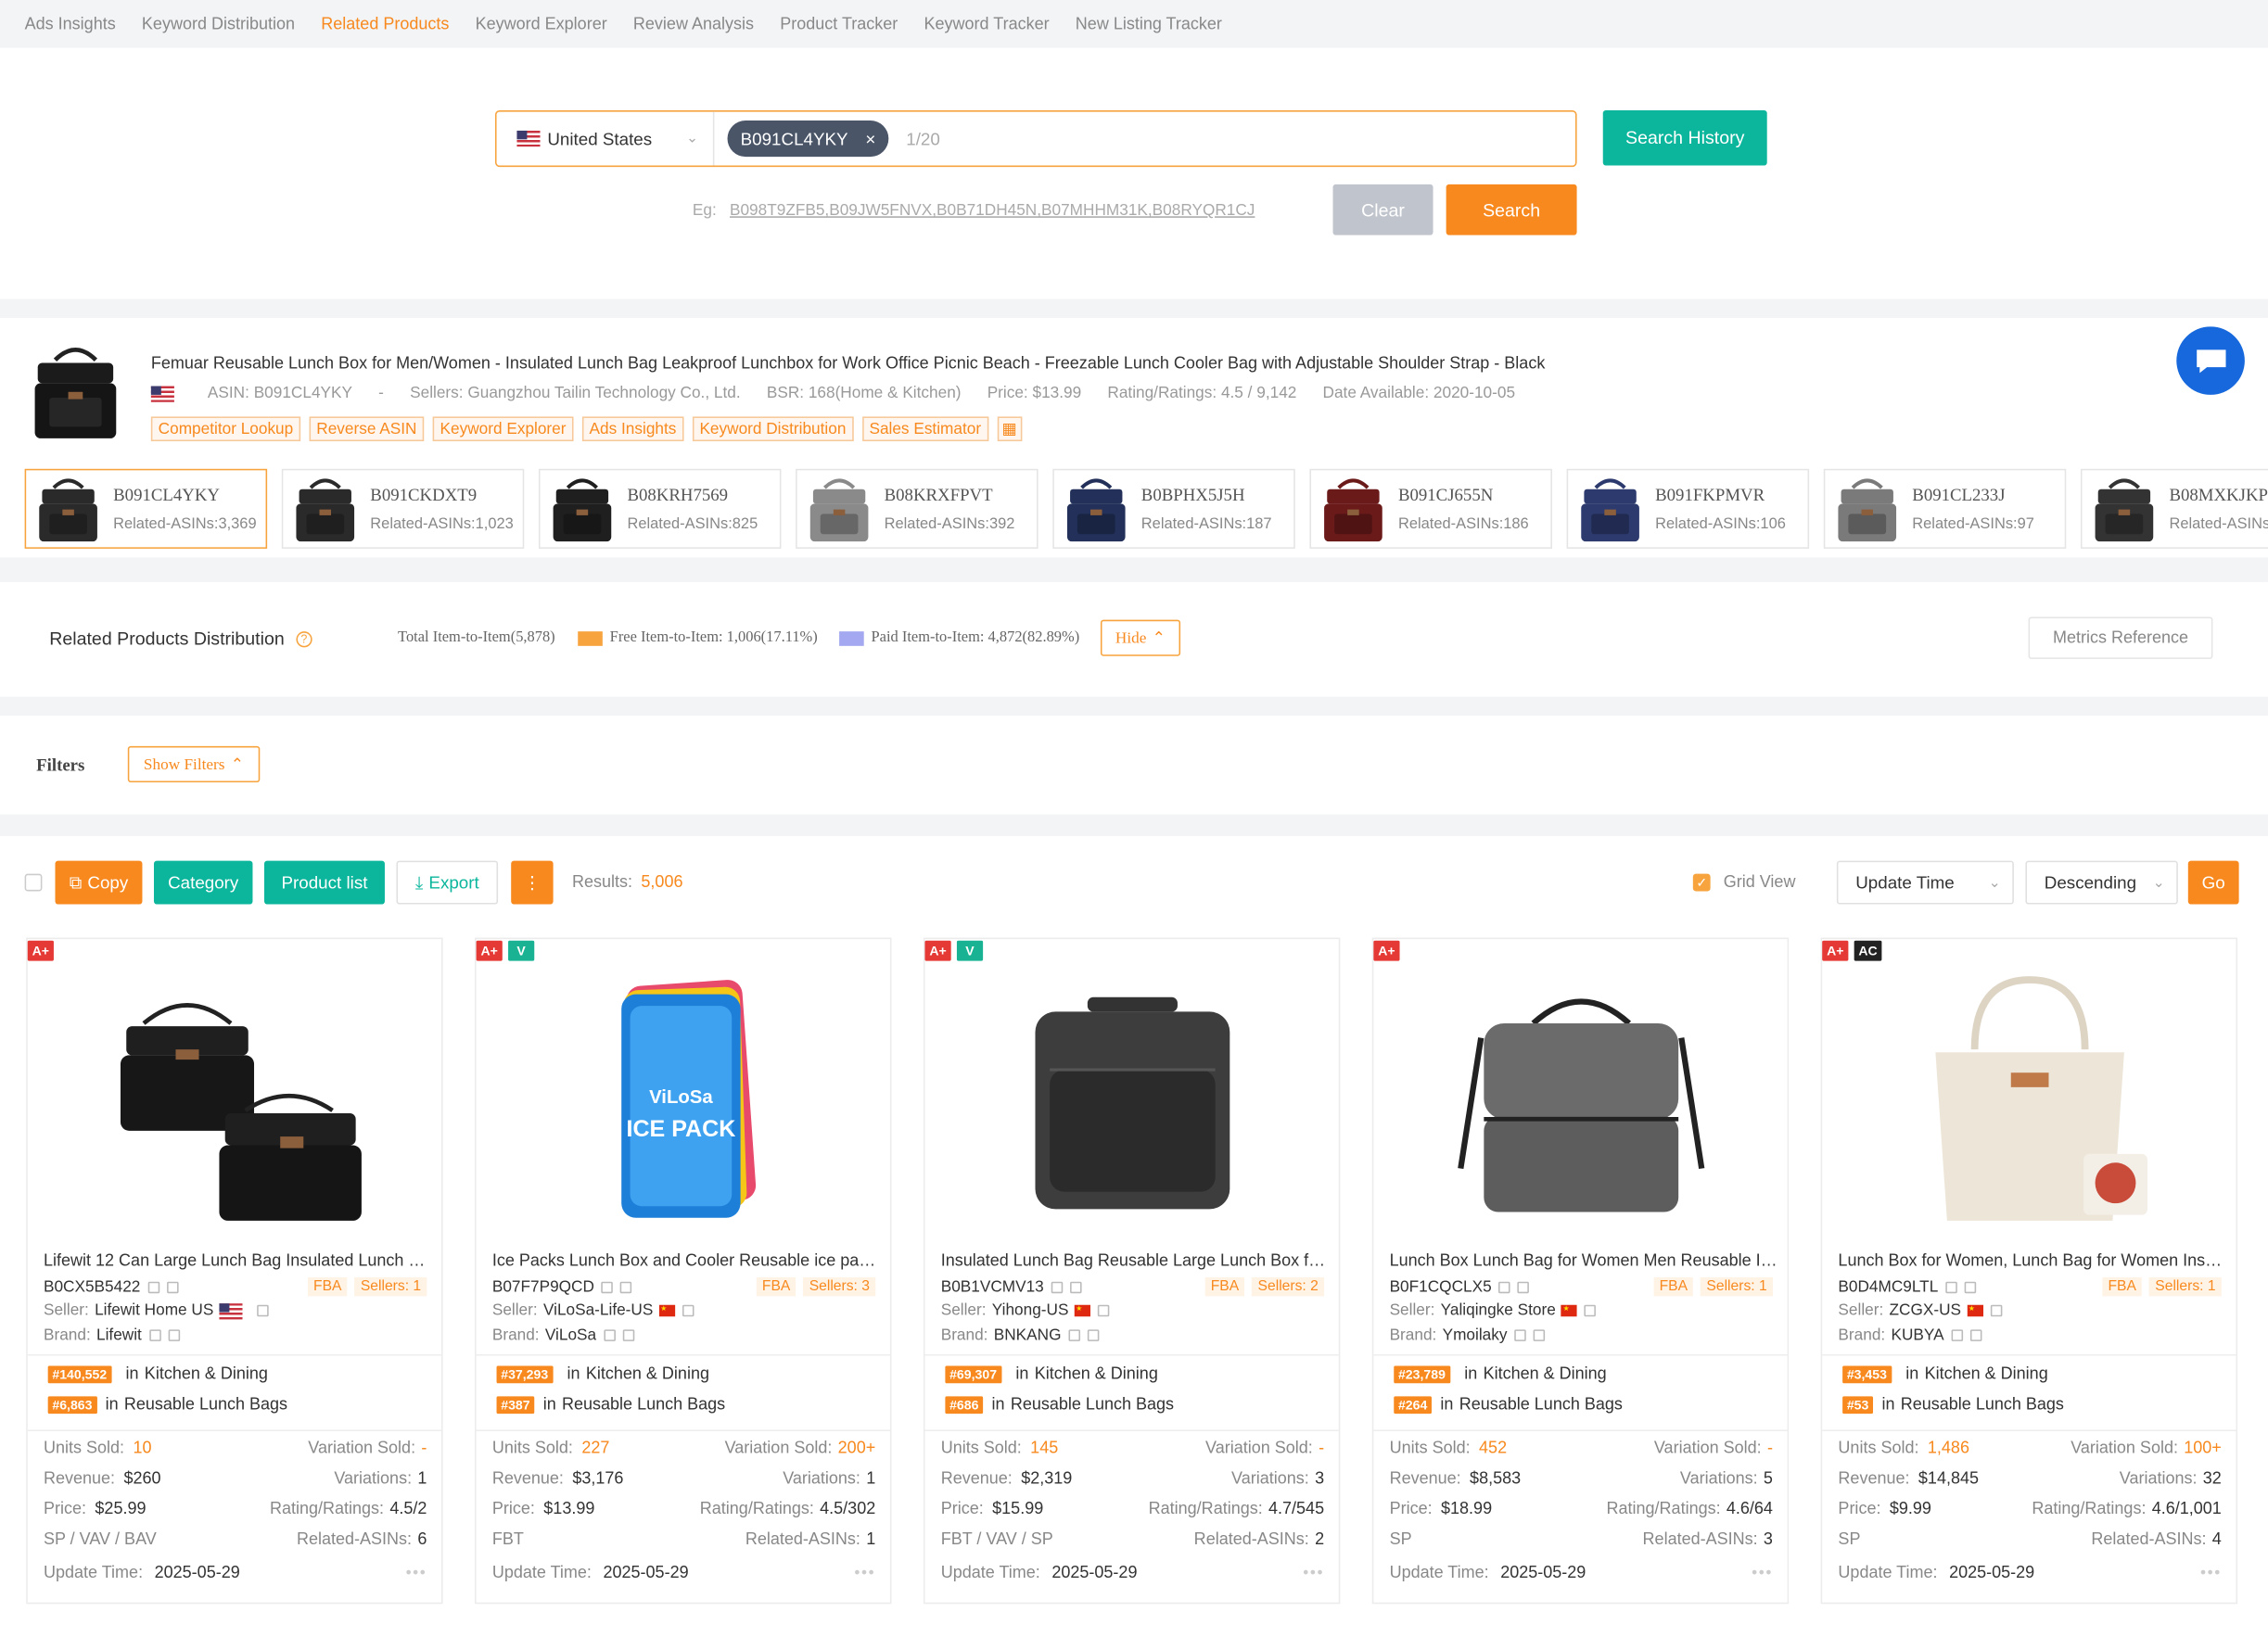  I want to click on sellers-badge: Sellers: 2, so click(1288, 1286).